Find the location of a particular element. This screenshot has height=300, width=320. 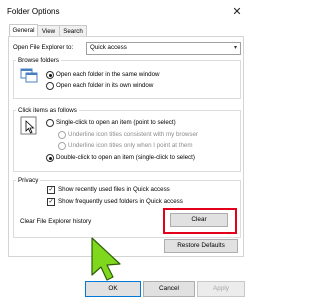

clear-history-label: Clear File Explorer history is located at coordinates (56, 221).